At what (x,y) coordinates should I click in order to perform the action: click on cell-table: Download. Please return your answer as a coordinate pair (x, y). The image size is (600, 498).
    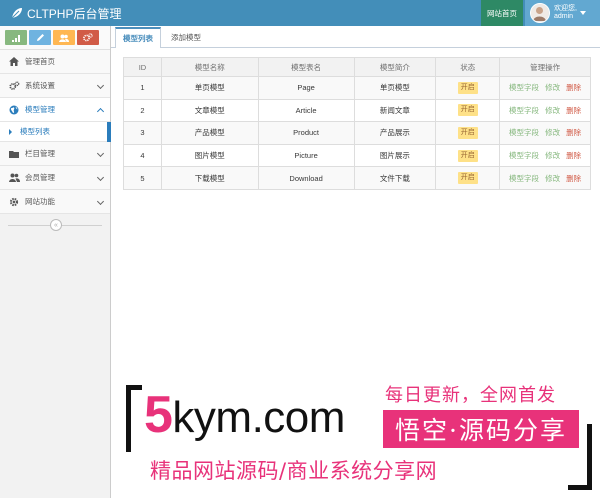
    Looking at the image, I should click on (306, 178).